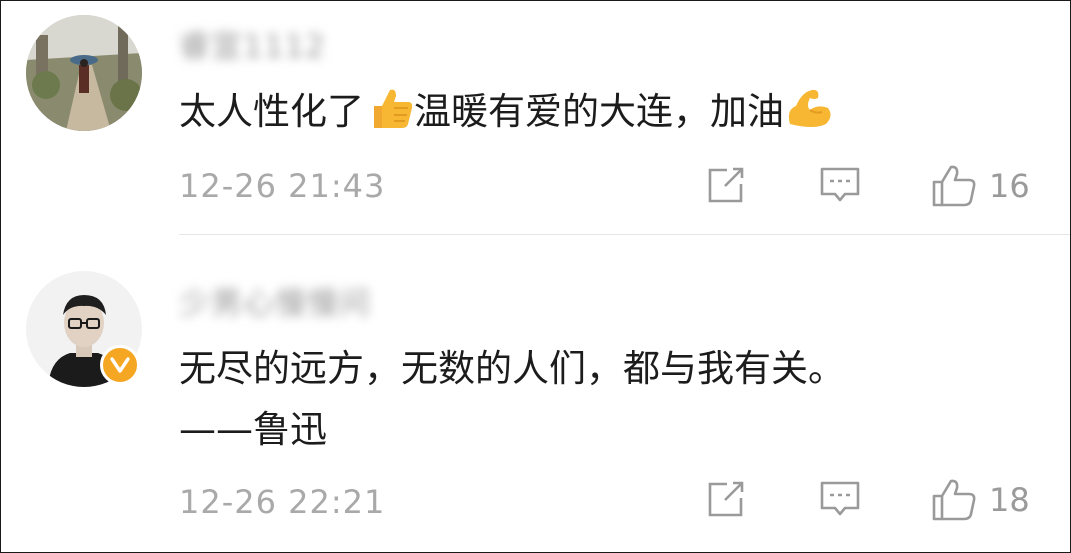 This screenshot has height=553, width=1071. What do you see at coordinates (512, 399) in the screenshot?
I see `comment-text: 无尽的远方，无数的人们，都与我有关。 ——鲁迅` at bounding box center [512, 399].